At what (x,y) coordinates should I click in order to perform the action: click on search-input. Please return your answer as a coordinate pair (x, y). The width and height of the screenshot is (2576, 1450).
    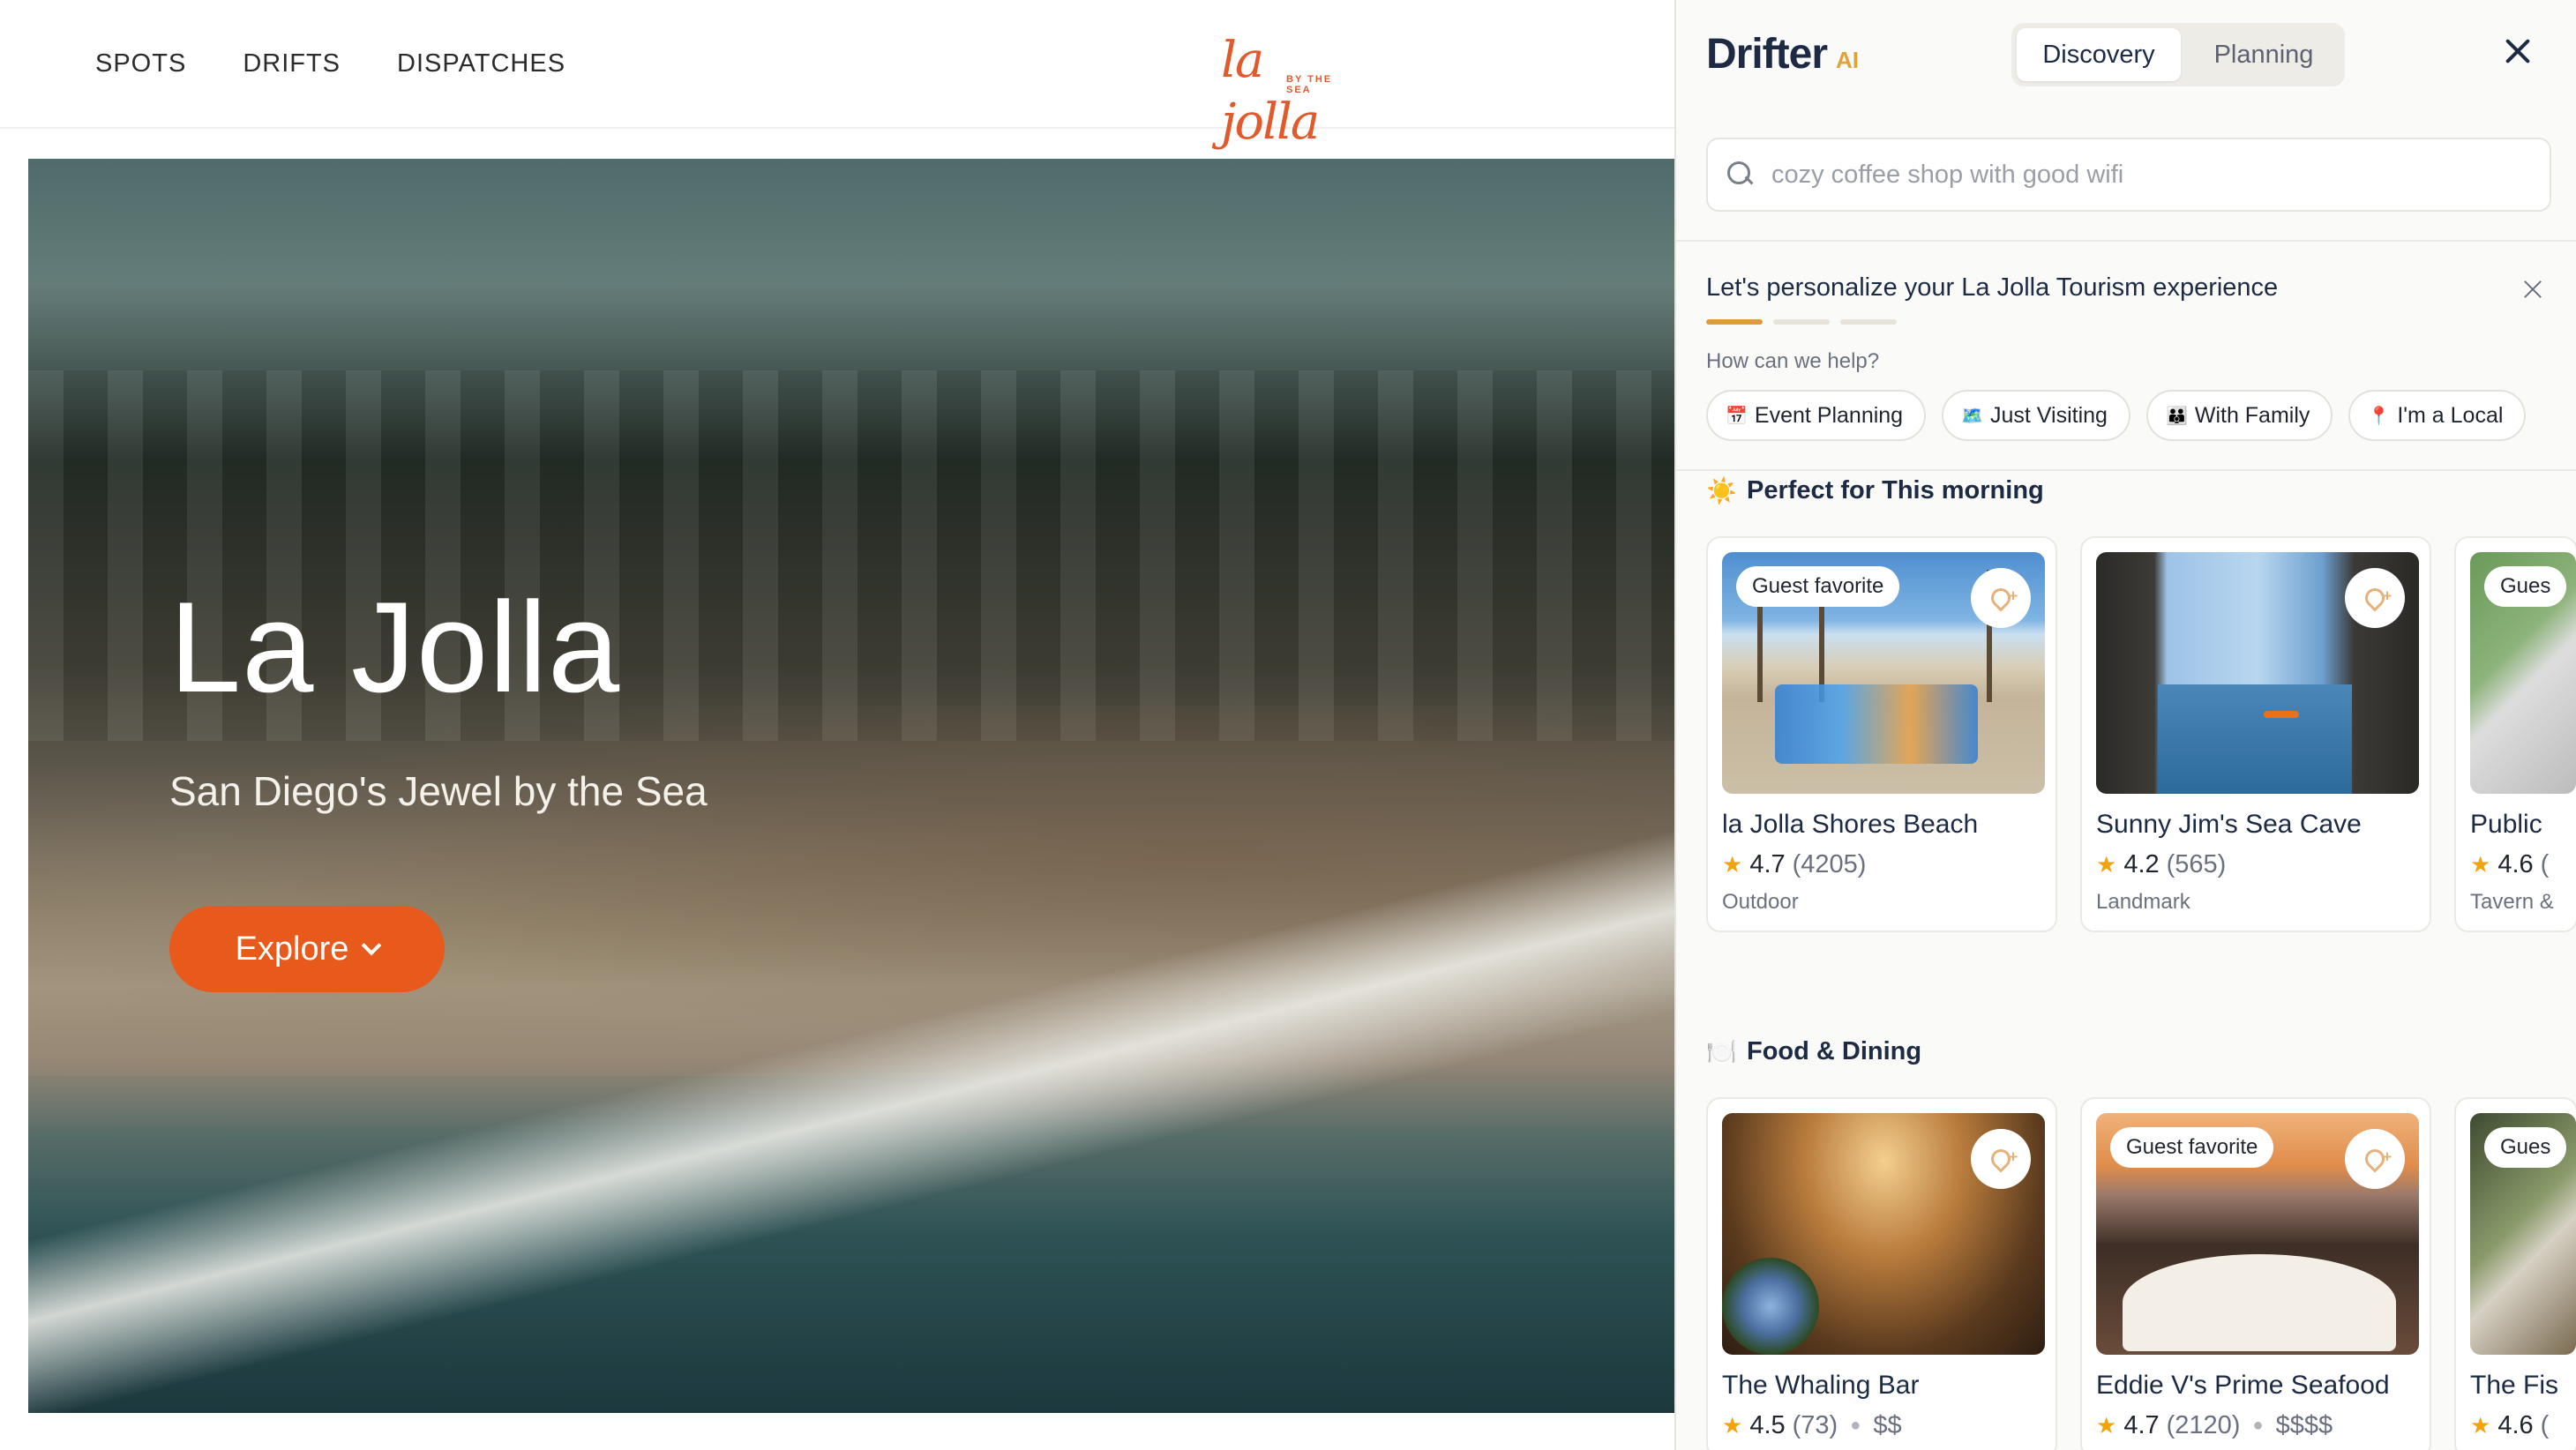
    Looking at the image, I should click on (2150, 175).